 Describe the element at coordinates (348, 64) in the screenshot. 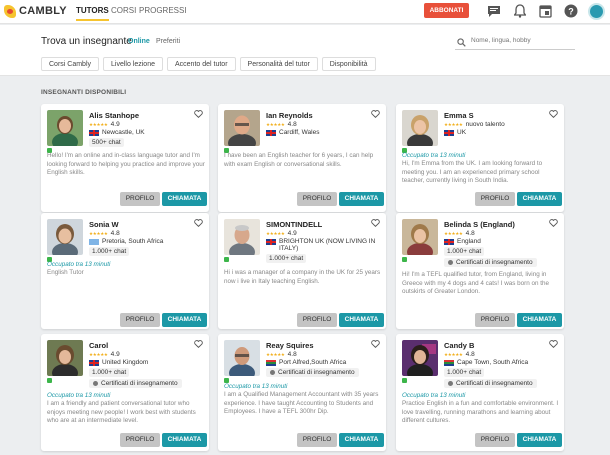

I see `filter-availability: Disponibilità` at that location.